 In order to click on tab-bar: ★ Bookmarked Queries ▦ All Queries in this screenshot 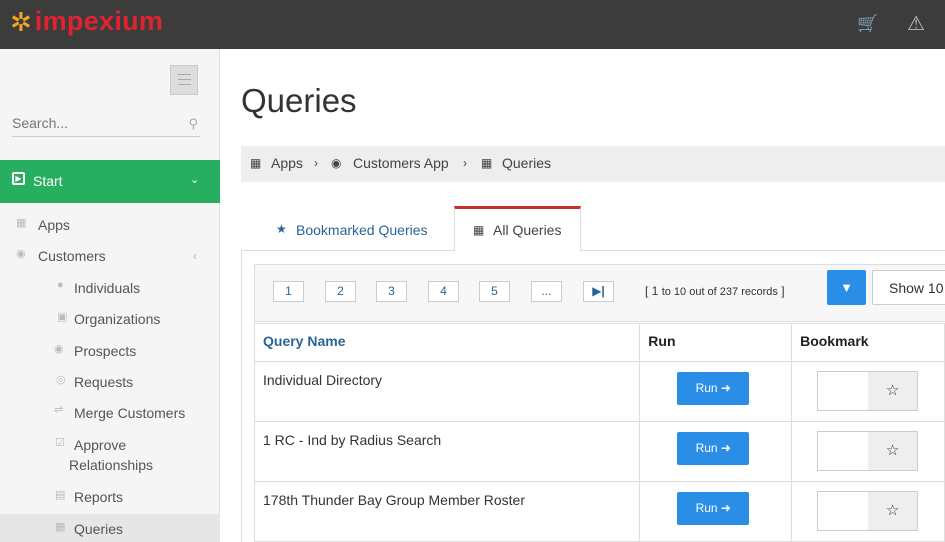, I will do `click(593, 229)`.